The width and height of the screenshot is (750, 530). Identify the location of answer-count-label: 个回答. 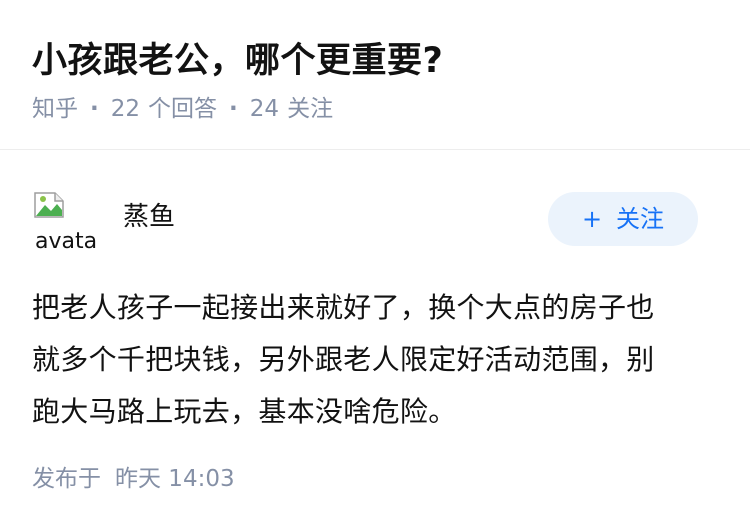
(183, 109).